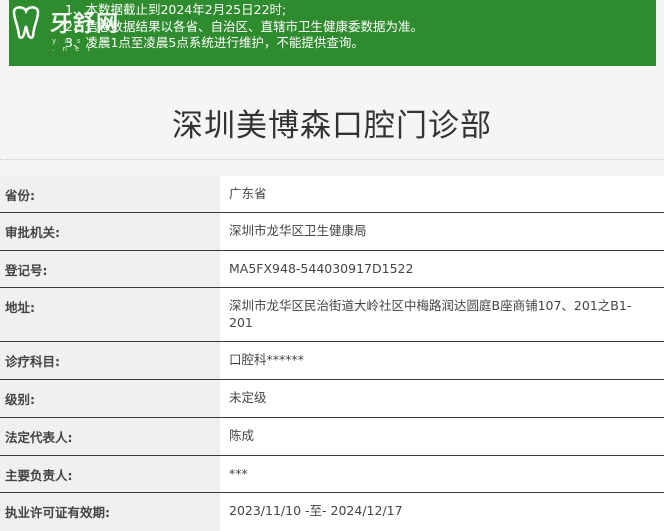  I want to click on title-divider, so click(332, 160).